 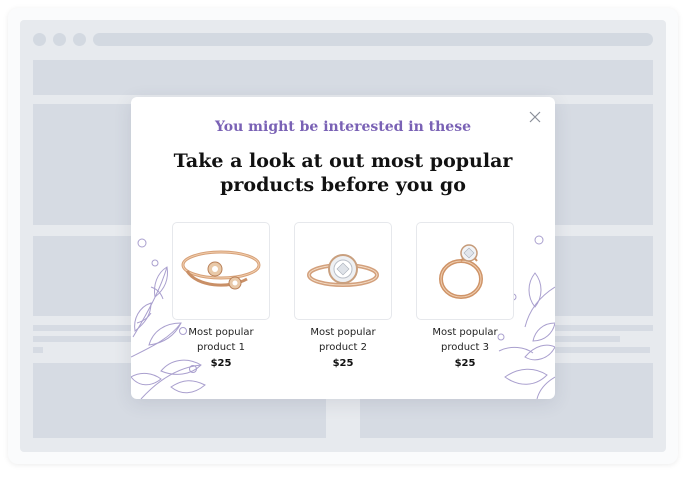 I want to click on solitaire-ring-image, so click(x=461, y=271).